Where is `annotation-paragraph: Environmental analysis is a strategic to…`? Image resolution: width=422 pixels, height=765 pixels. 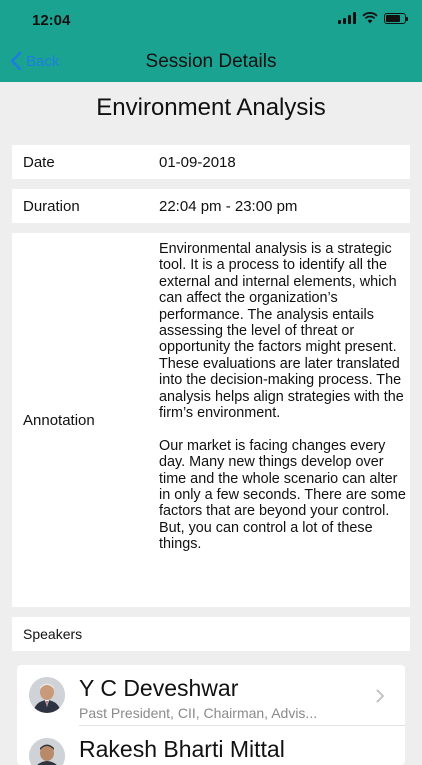 annotation-paragraph: Environmental analysis is a strategic to… is located at coordinates (281, 331).